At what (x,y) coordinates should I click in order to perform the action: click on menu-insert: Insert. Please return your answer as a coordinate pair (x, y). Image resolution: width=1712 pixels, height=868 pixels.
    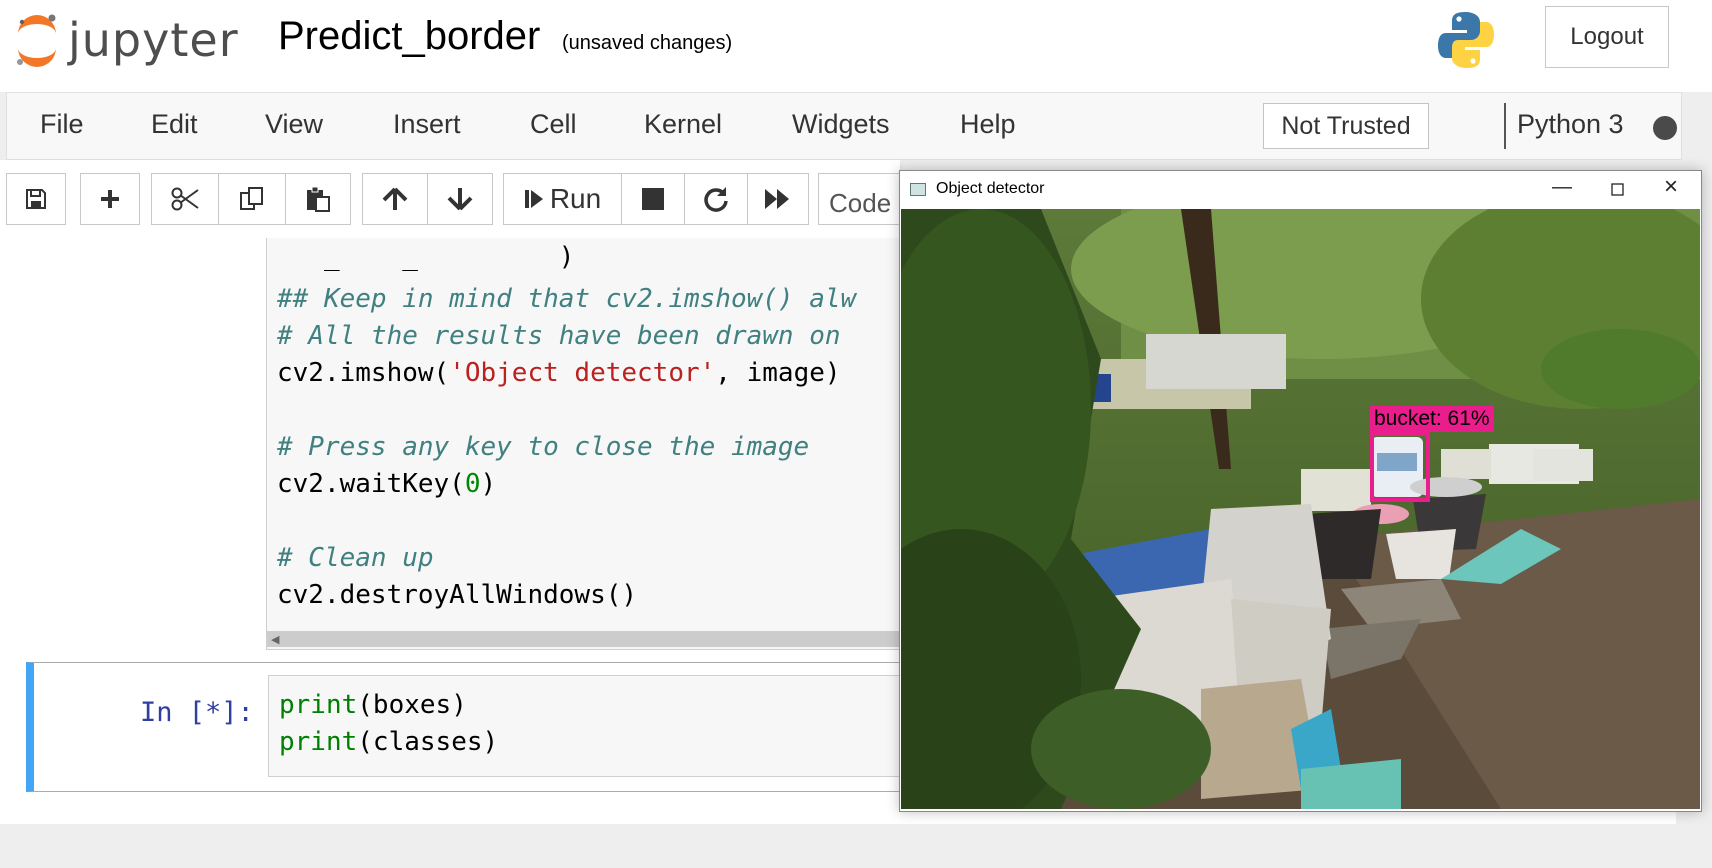
    Looking at the image, I should click on (427, 124).